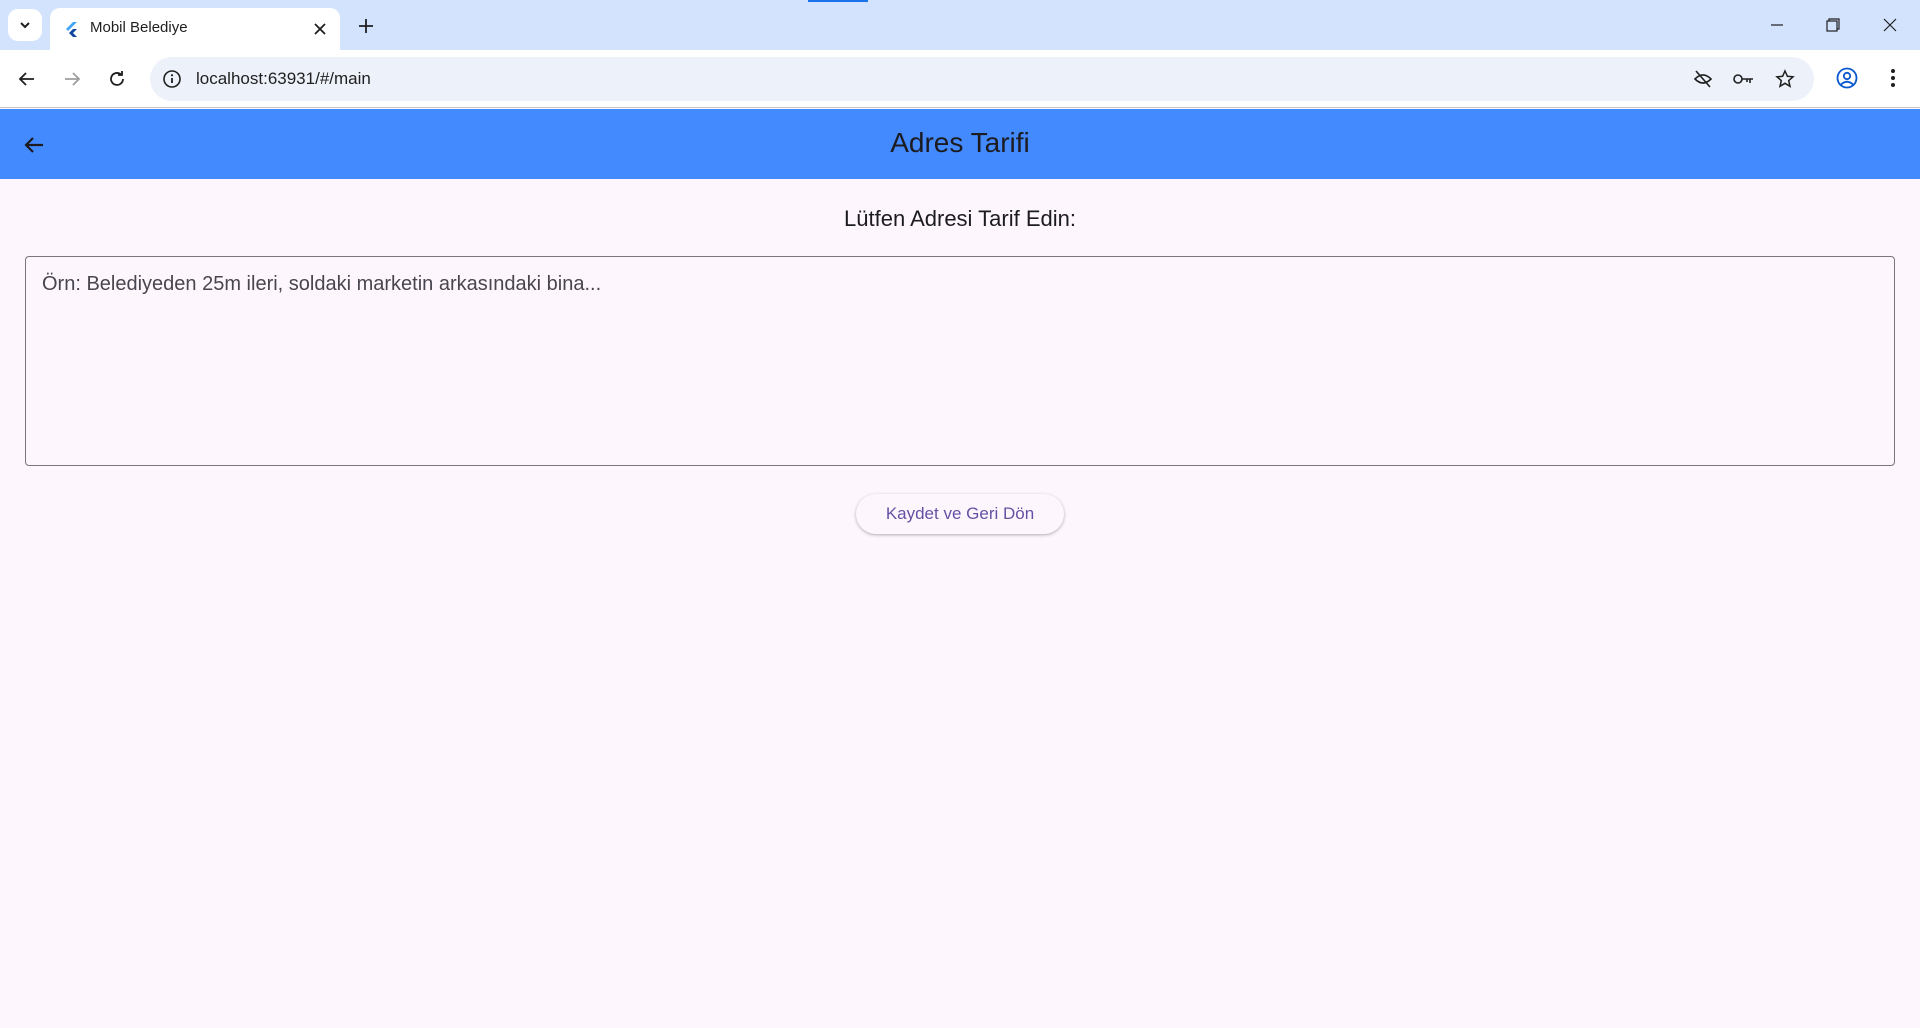 The image size is (1920, 1028). I want to click on account-icon, so click(1847, 78).